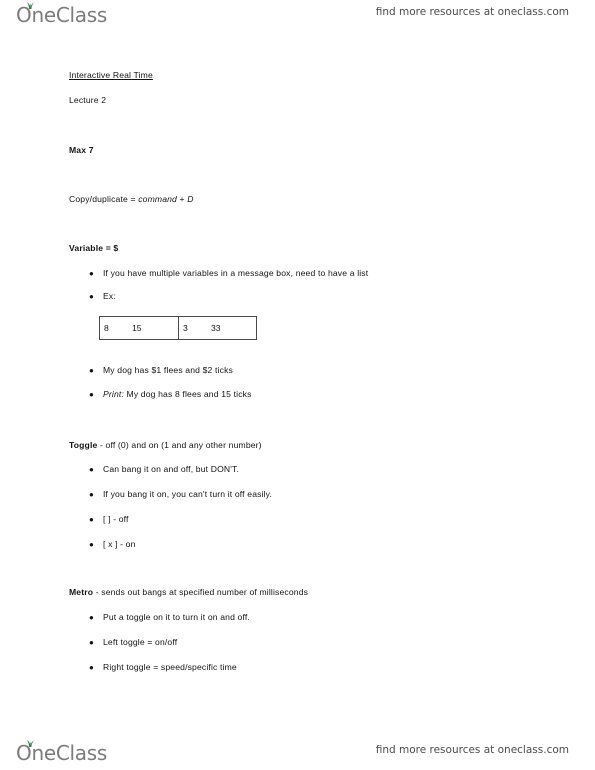 Image resolution: width=595 pixels, height=770 pixels. I want to click on shortcut-prefix: Copy/duplicate =, so click(104, 199).